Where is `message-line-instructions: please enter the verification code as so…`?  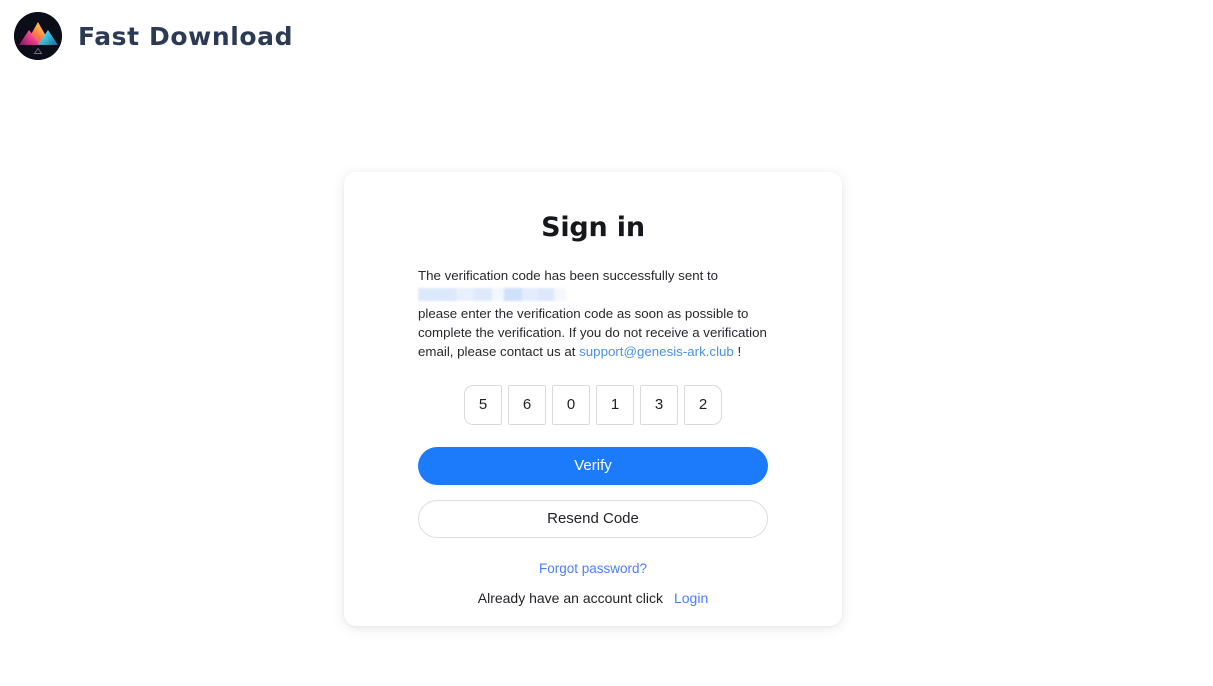 message-line-instructions: please enter the verification code as so… is located at coordinates (593, 333).